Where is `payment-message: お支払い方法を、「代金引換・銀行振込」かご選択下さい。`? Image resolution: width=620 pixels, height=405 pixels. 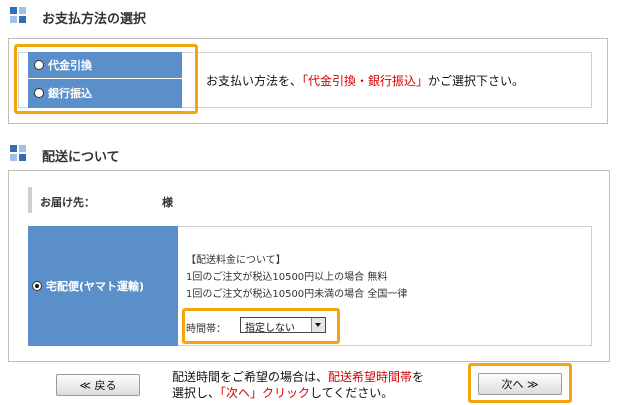
payment-message: お支払い方法を、「代金引換・銀行振込」かご選択下さい。 is located at coordinates (365, 80).